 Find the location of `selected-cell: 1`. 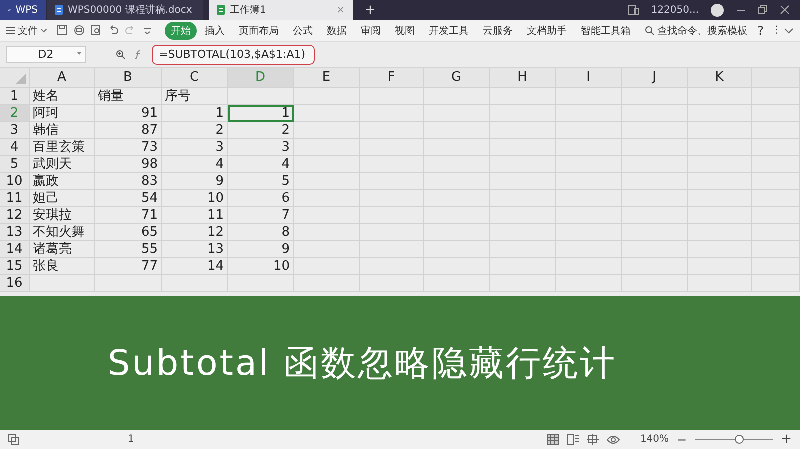

selected-cell: 1 is located at coordinates (261, 113).